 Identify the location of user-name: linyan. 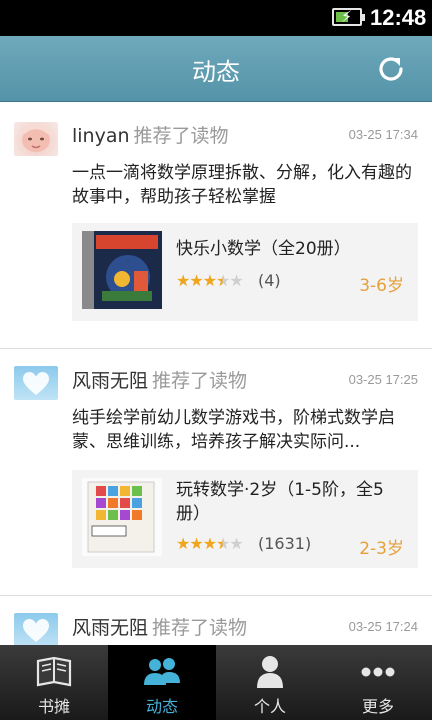
(101, 136).